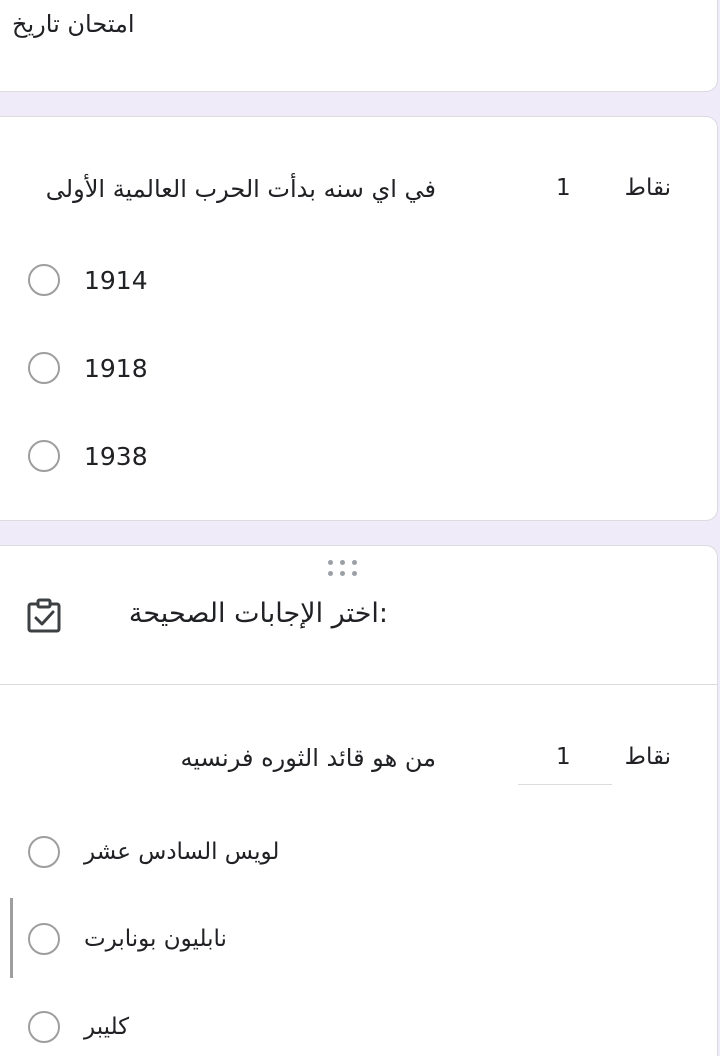 The height and width of the screenshot is (1056, 720). What do you see at coordinates (116, 368) in the screenshot?
I see `option-label: 1918` at bounding box center [116, 368].